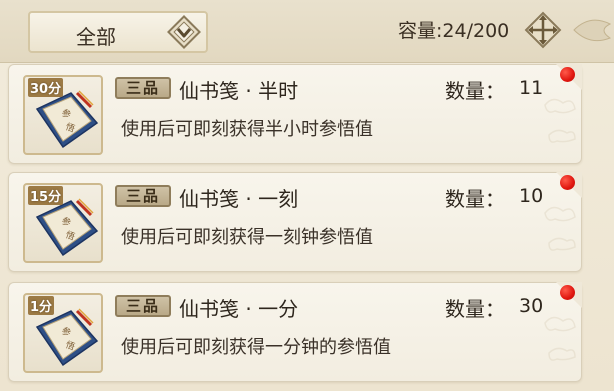 This screenshot has width=614, height=391. What do you see at coordinates (96, 37) in the screenshot?
I see `filter-label: 全部` at bounding box center [96, 37].